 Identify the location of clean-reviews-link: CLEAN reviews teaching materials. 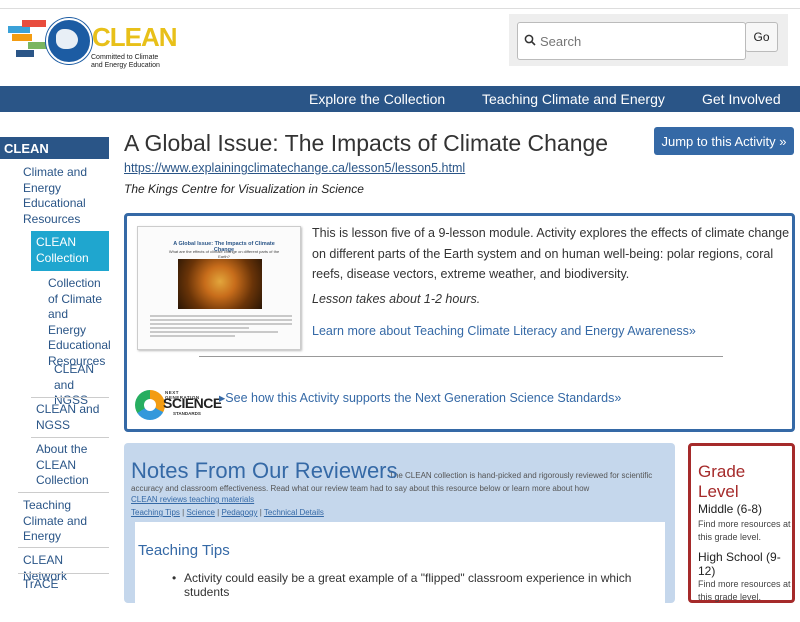
(192, 499).